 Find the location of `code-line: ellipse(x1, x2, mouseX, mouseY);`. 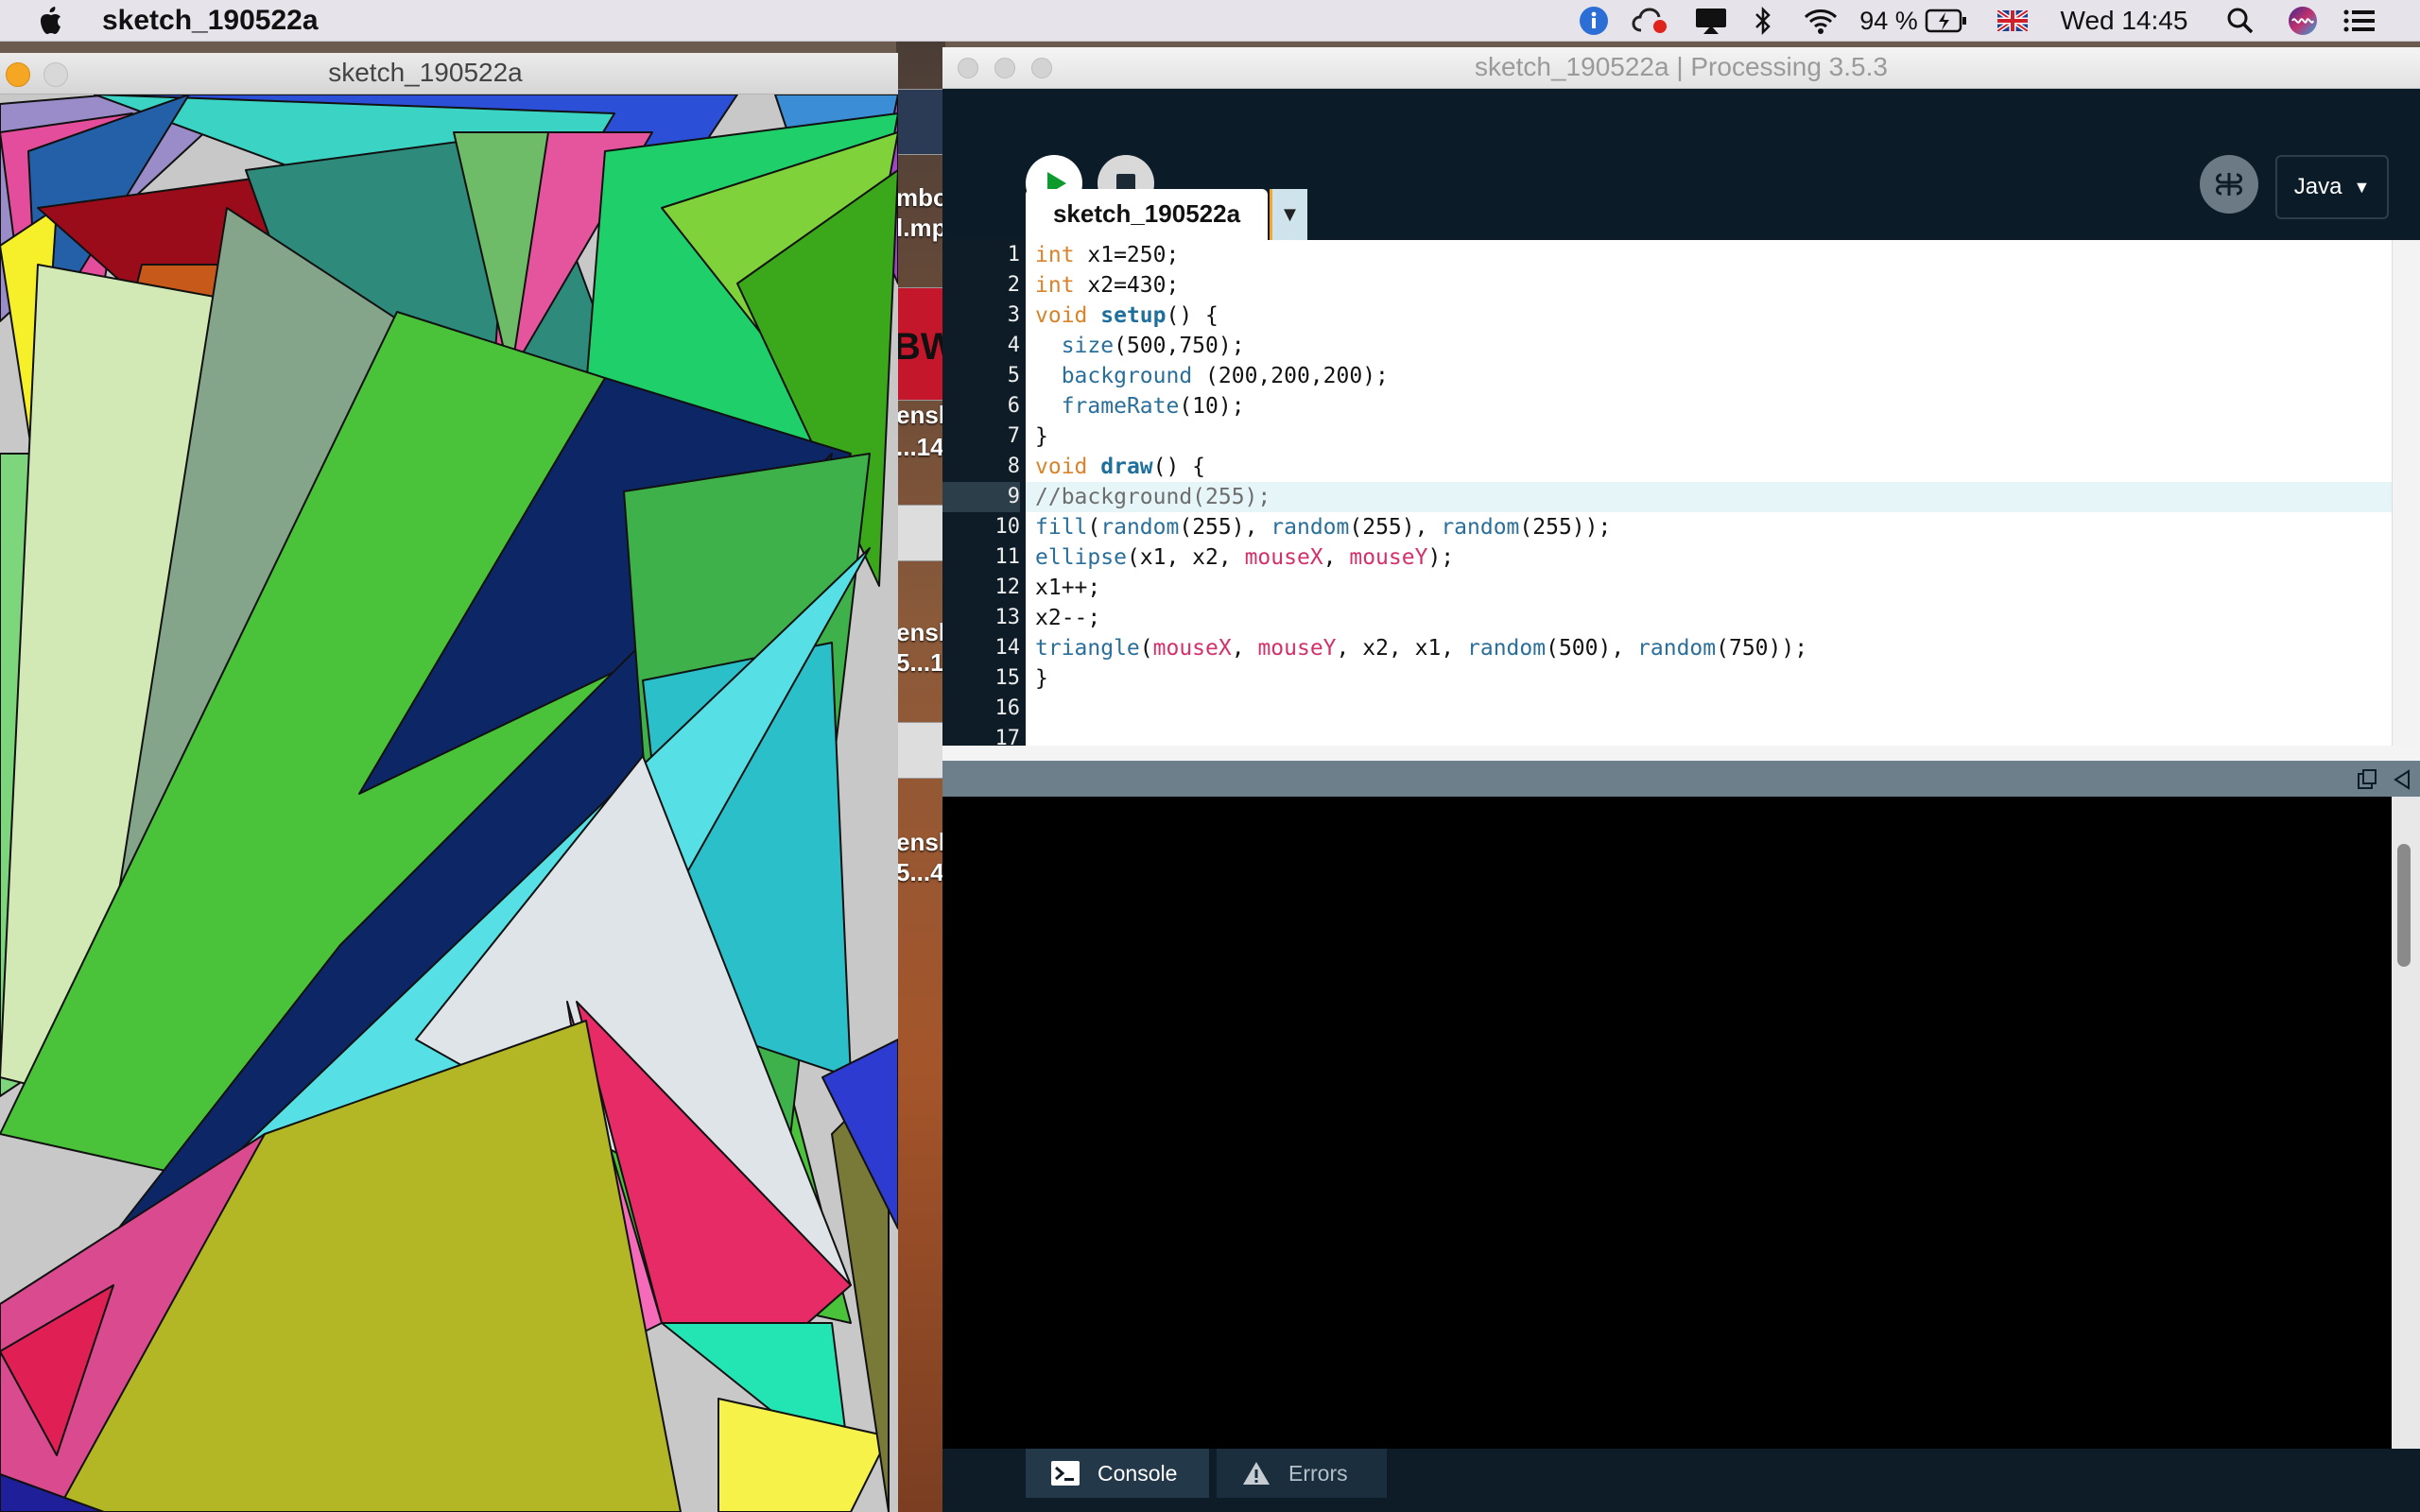

code-line: ellipse(x1, x2, mouseX, mouseY); is located at coordinates (1245, 557).